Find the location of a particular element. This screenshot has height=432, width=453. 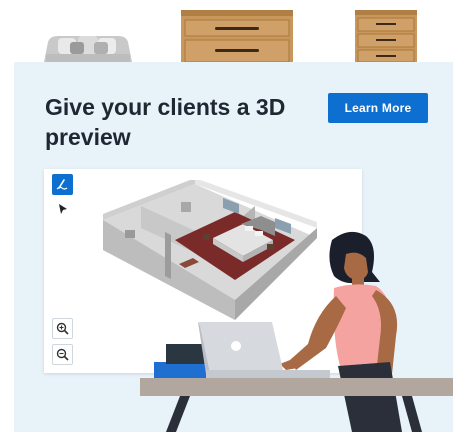

pointer-icon is located at coordinates (62, 208).